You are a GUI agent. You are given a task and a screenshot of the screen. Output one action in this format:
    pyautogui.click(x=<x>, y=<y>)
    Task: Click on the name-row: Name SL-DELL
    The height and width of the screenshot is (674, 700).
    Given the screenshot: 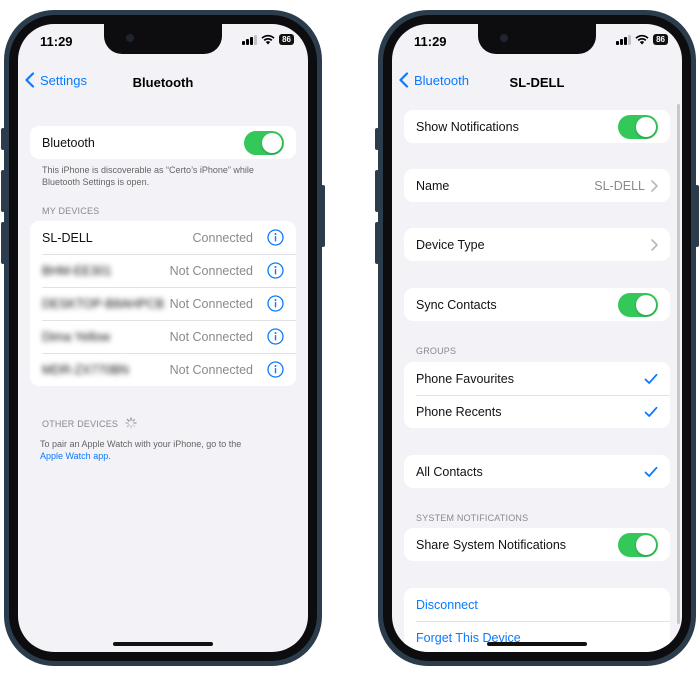 What is the action you would take?
    pyautogui.click(x=537, y=185)
    